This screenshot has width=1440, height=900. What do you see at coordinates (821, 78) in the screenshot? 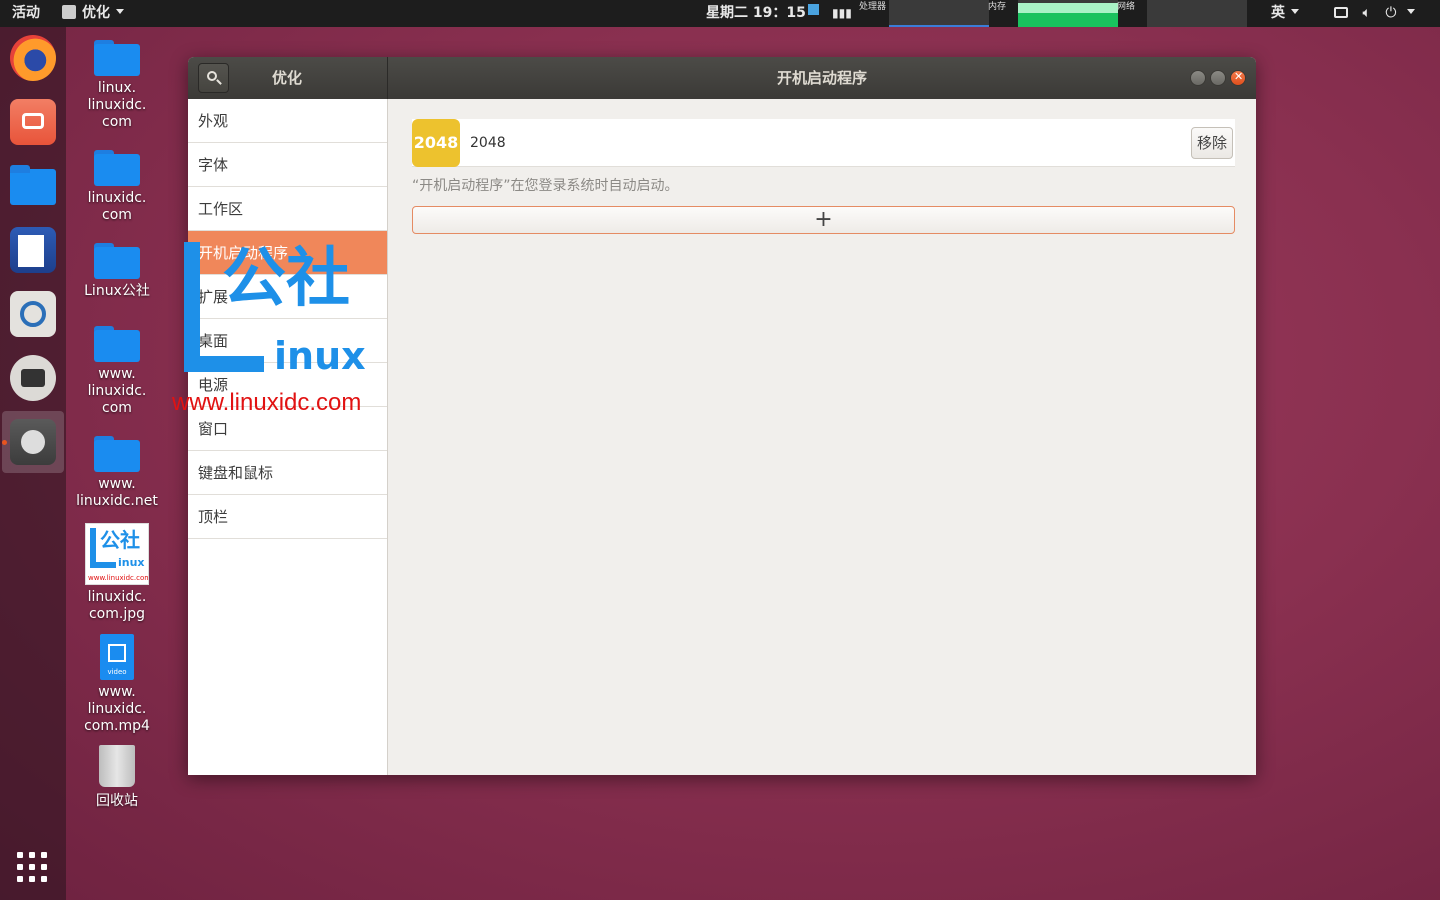
I see `window-title: 开机启动程序` at bounding box center [821, 78].